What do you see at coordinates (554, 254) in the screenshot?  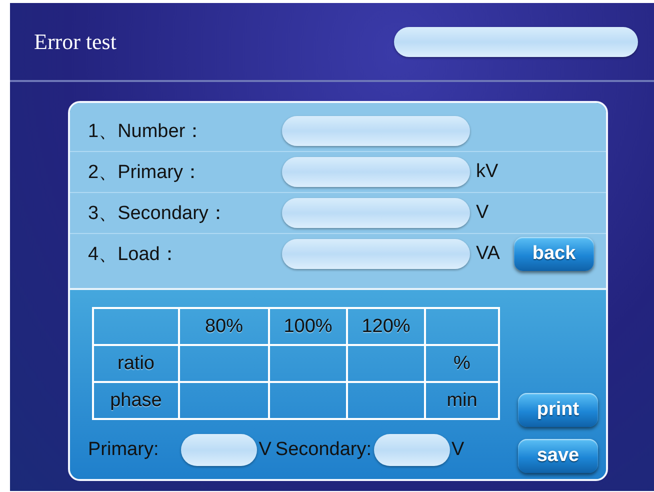 I see `back-button: back` at bounding box center [554, 254].